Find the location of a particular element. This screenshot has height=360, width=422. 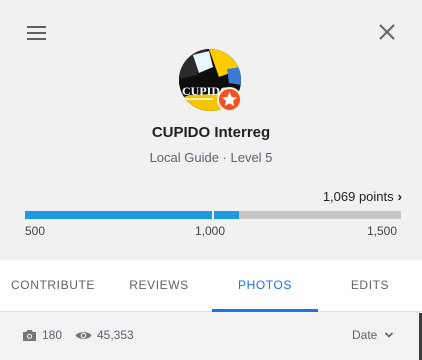

scale-mid-label: 1,000 is located at coordinates (210, 231).